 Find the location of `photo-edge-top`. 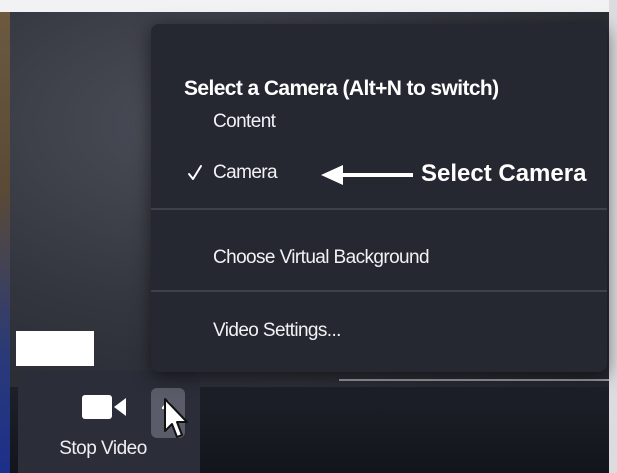

photo-edge-top is located at coordinates (308, 6).